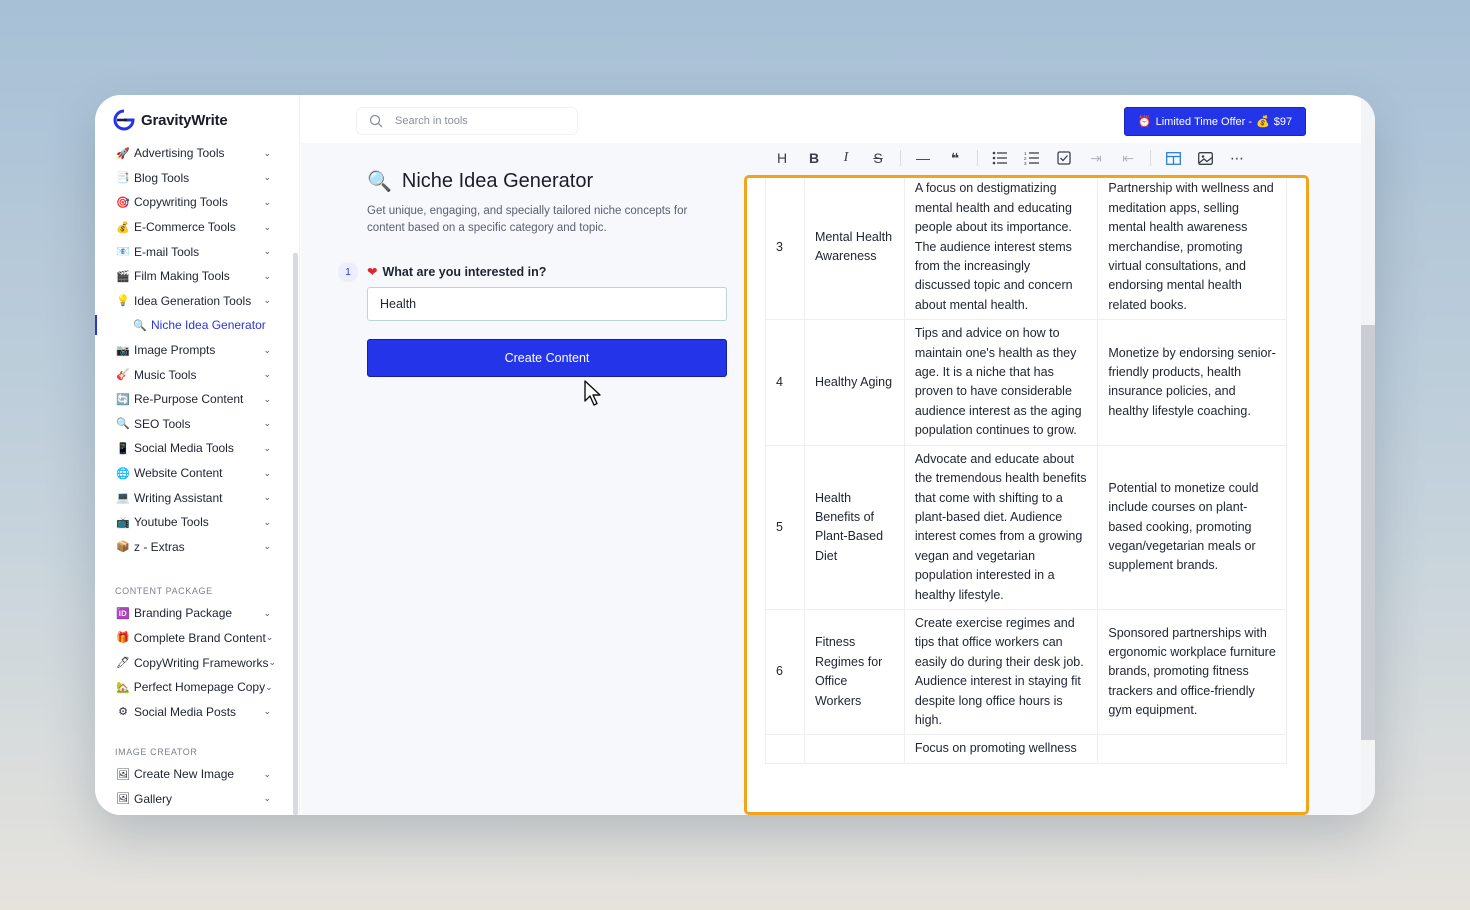 The width and height of the screenshot is (1470, 910). I want to click on sidebar-item-label: Website Content, so click(178, 473).